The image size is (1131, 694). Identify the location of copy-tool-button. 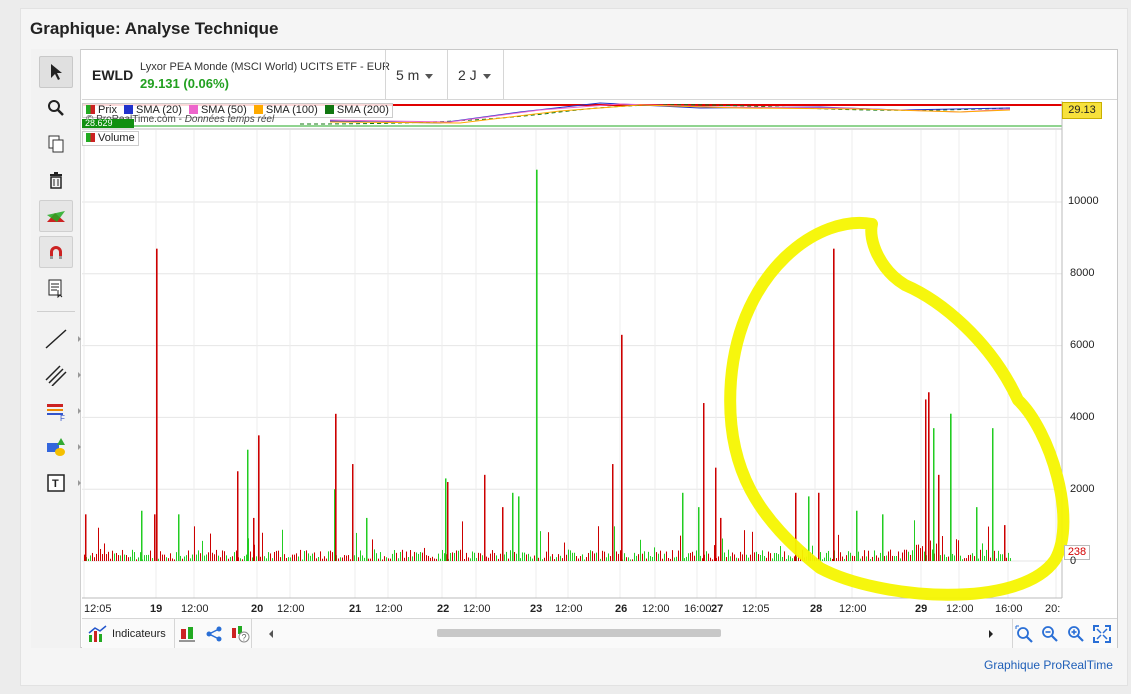
(56, 144).